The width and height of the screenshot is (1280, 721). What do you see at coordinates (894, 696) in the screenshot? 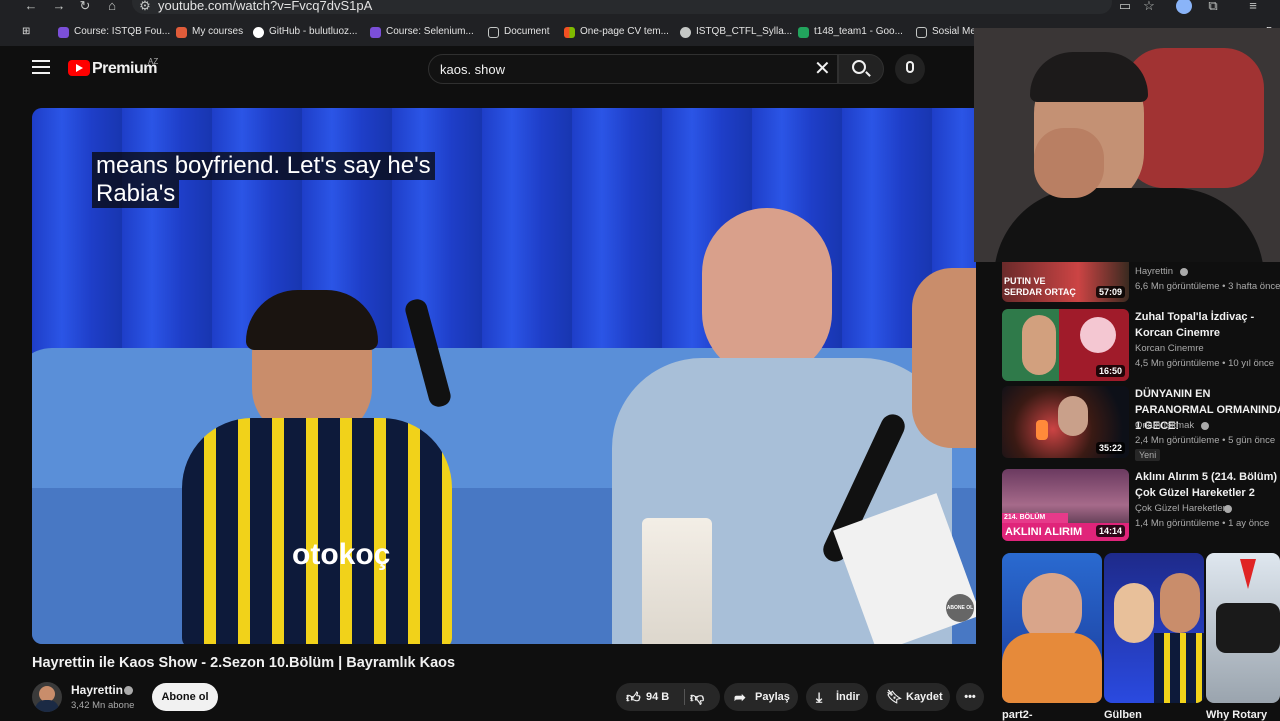
I see `bookmark-icon: 🔖︎` at bounding box center [894, 696].